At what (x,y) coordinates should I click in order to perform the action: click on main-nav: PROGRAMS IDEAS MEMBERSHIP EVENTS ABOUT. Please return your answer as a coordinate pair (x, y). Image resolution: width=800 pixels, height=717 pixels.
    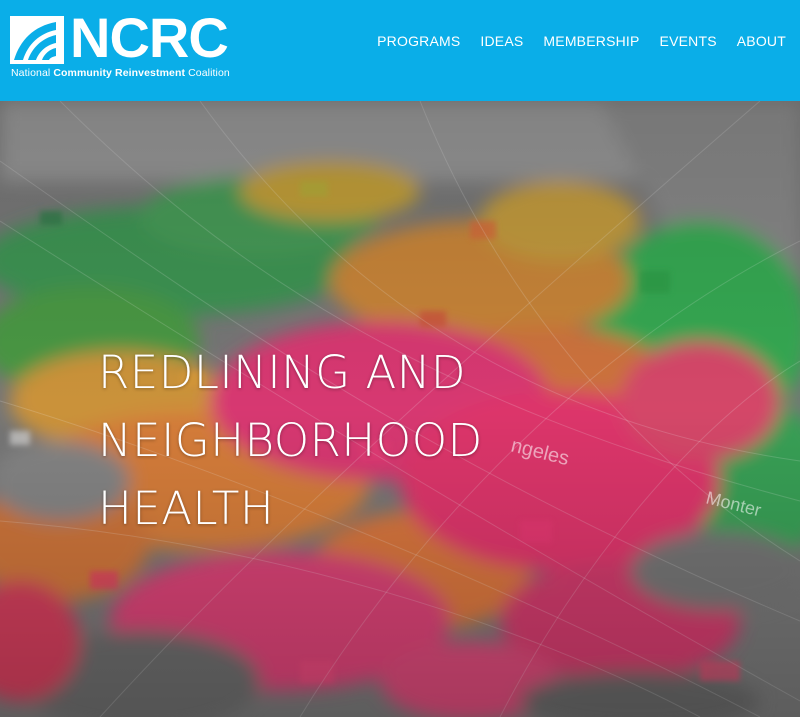
    Looking at the image, I should click on (581, 41).